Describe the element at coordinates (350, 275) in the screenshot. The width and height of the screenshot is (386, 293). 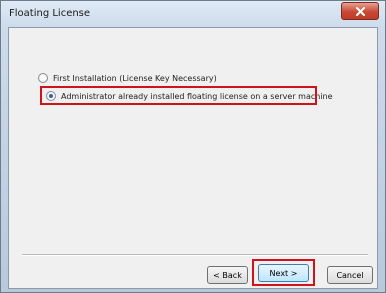
I see `cancel-button: Cancel` at that location.